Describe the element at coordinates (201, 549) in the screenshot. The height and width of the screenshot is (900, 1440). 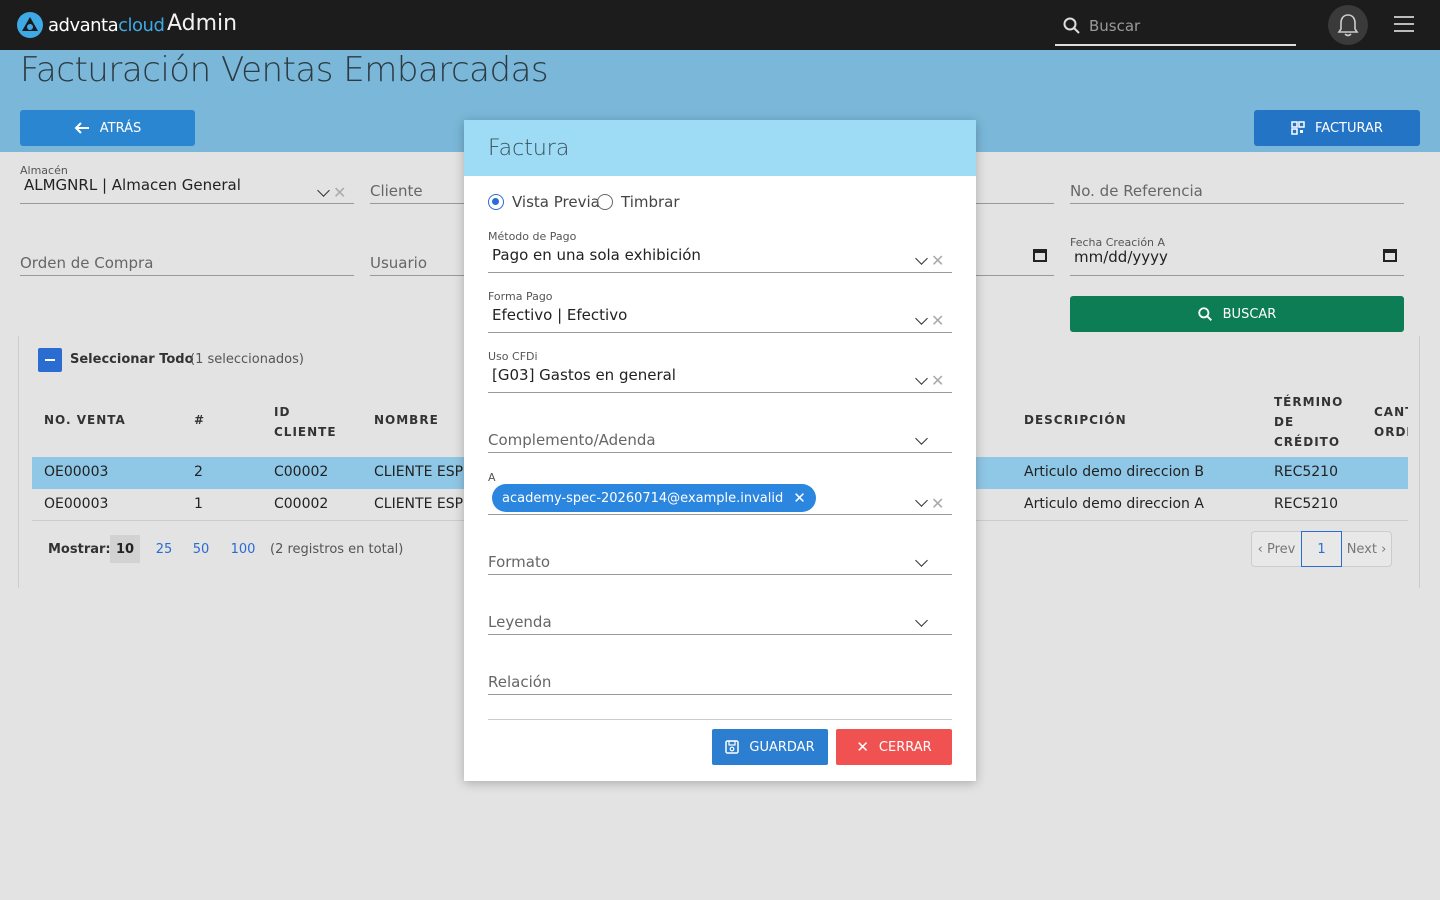
I see `page-size-50: 50` at that location.